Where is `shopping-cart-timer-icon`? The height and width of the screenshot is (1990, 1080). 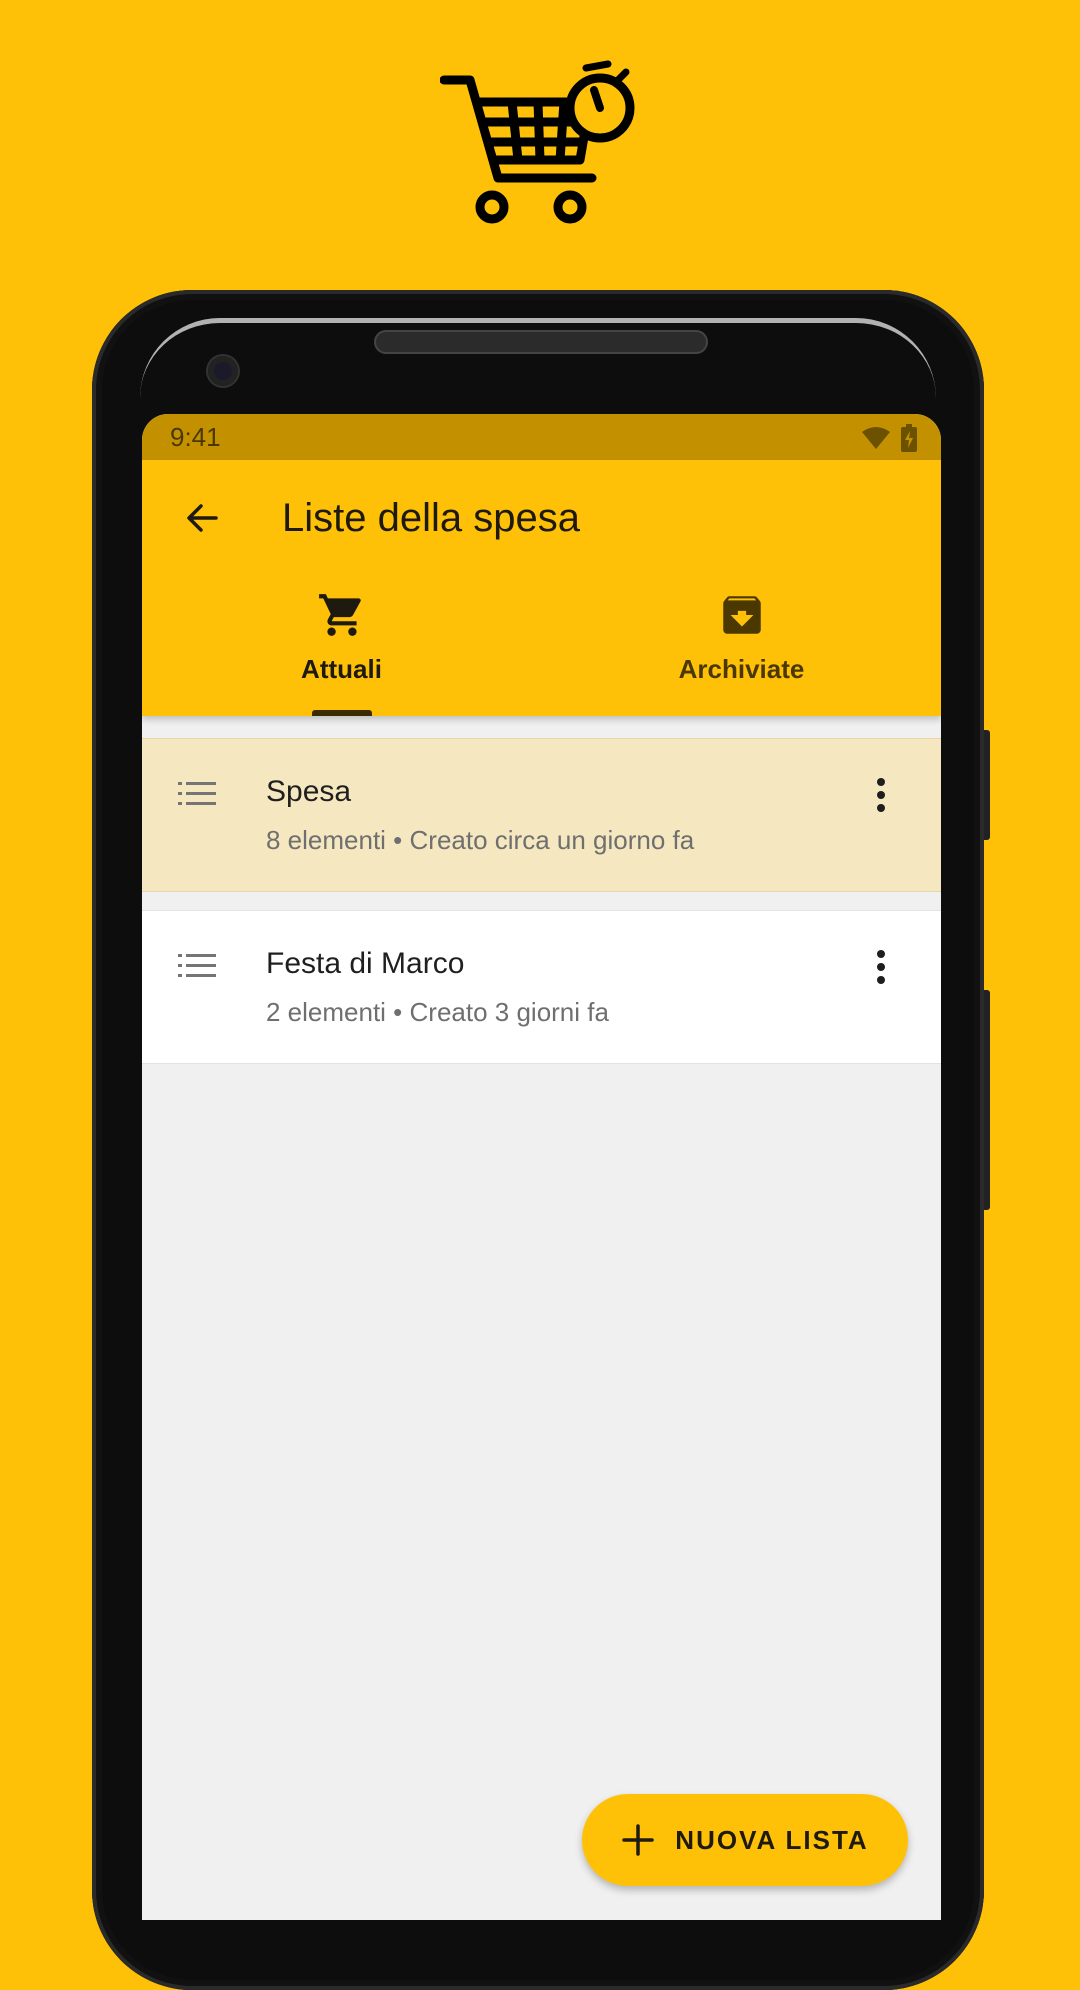
shopping-cart-timer-icon is located at coordinates (537, 142).